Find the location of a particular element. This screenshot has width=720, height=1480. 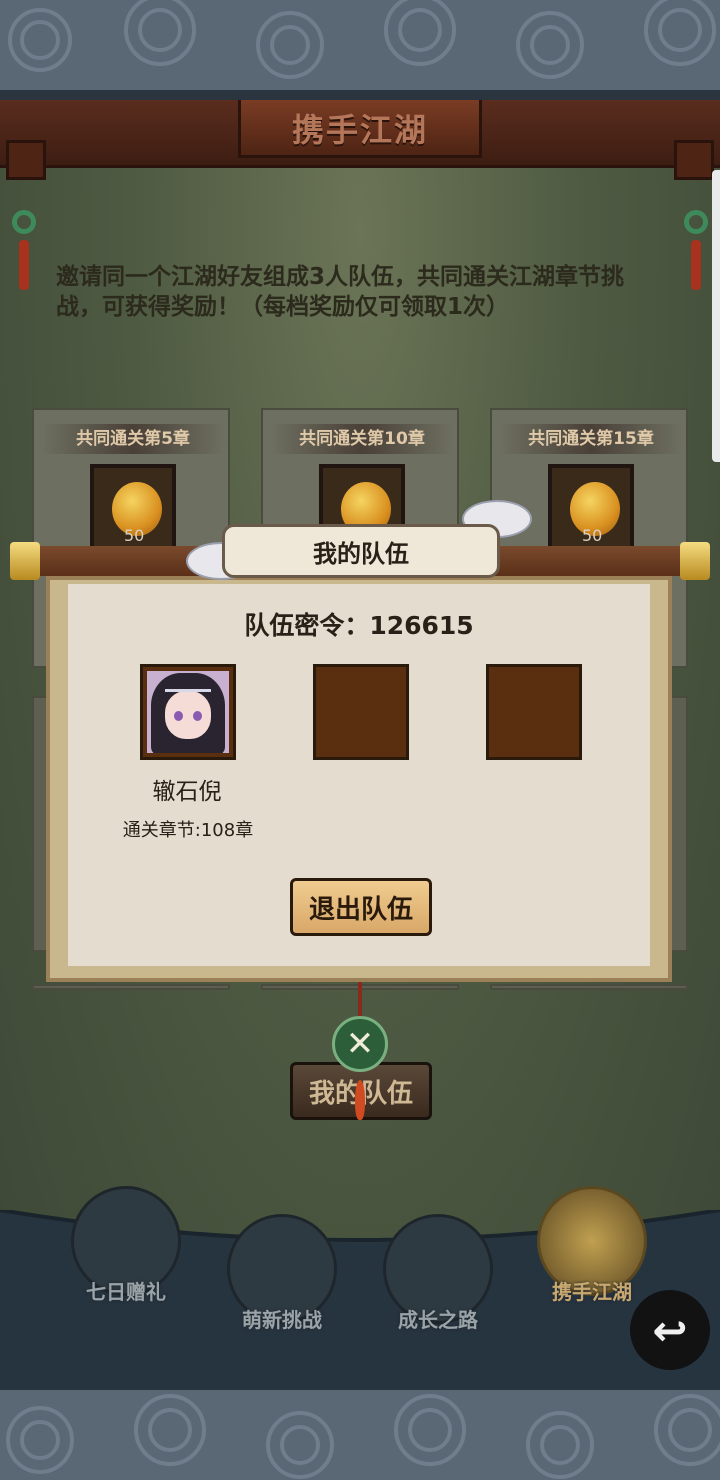

reward-card-title: 共同通关第15章 is located at coordinates (591, 439).